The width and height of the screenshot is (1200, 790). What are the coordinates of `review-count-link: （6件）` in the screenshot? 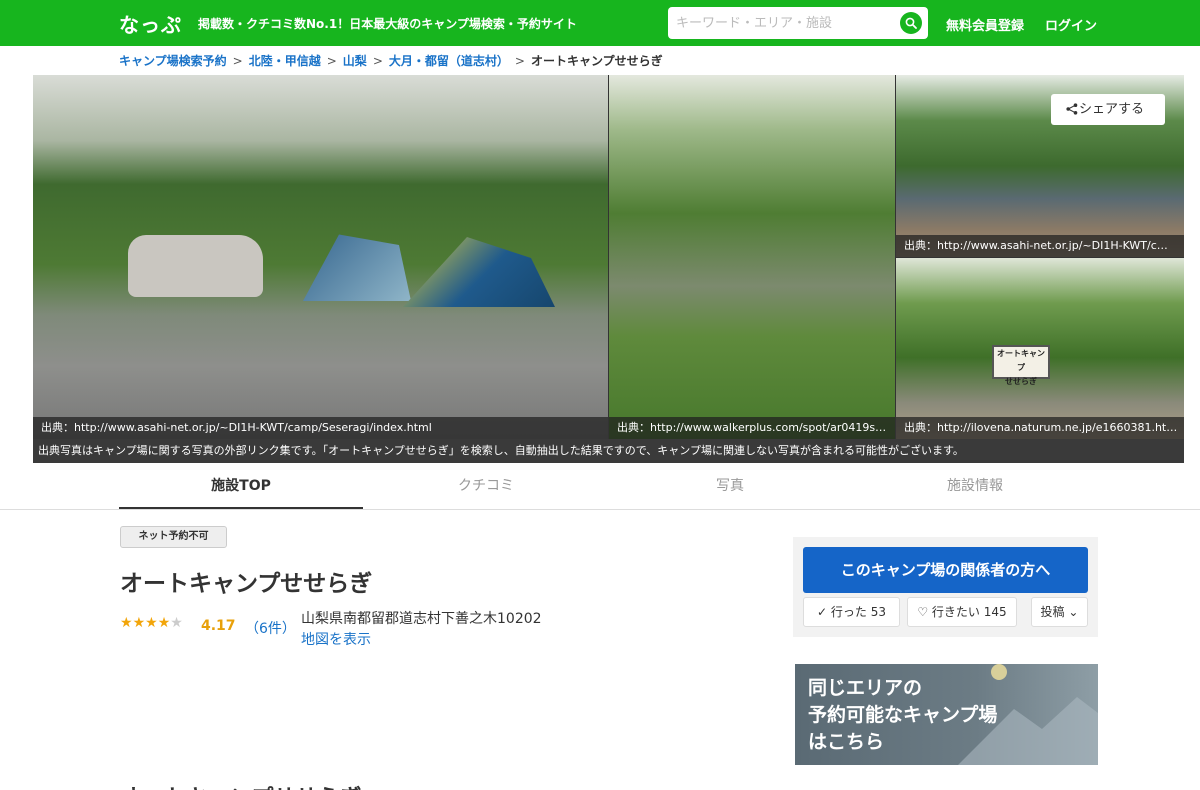 It's located at (270, 628).